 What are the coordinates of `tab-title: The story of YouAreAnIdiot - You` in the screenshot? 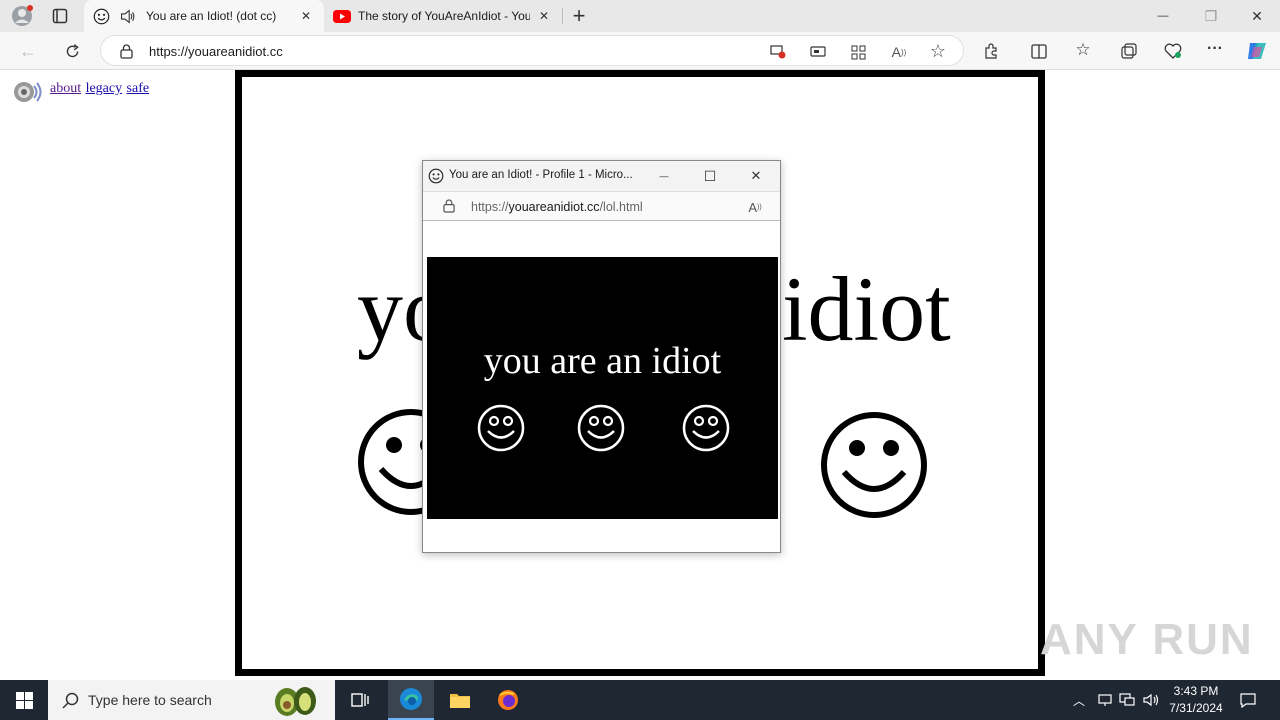 It's located at (444, 16).